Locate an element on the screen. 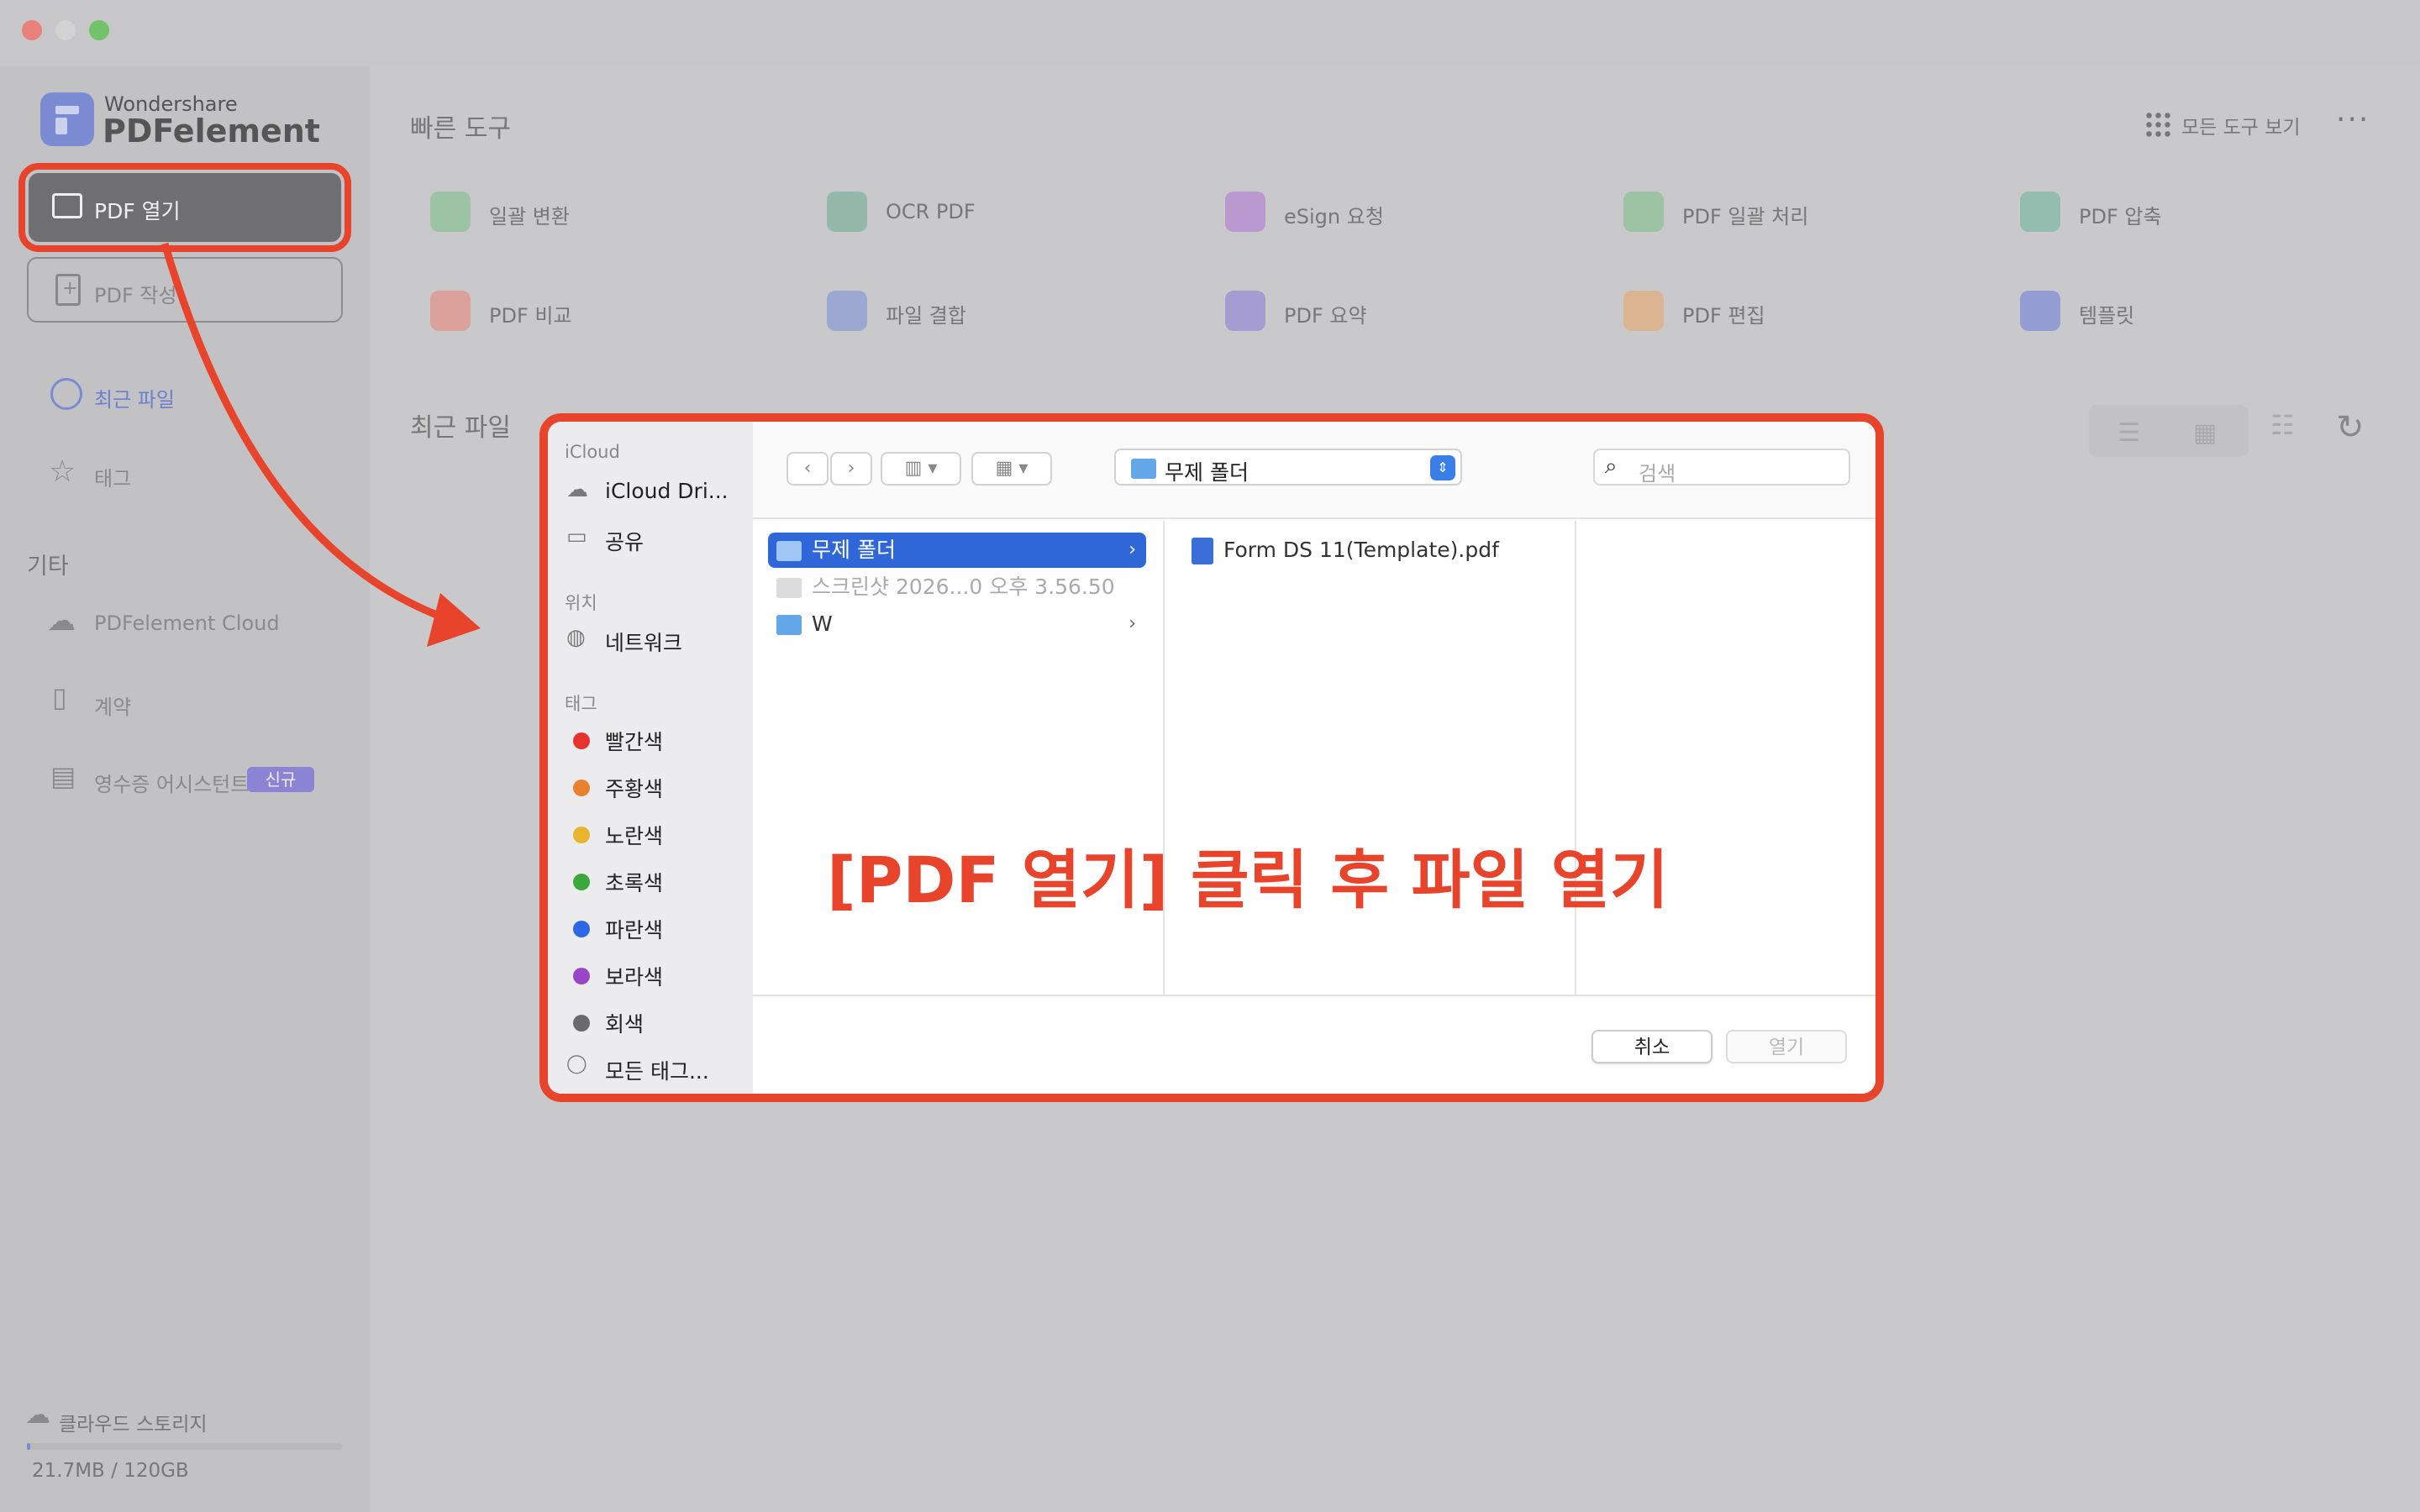 The height and width of the screenshot is (1512, 2420). brand-name: PDFelement is located at coordinates (211, 131).